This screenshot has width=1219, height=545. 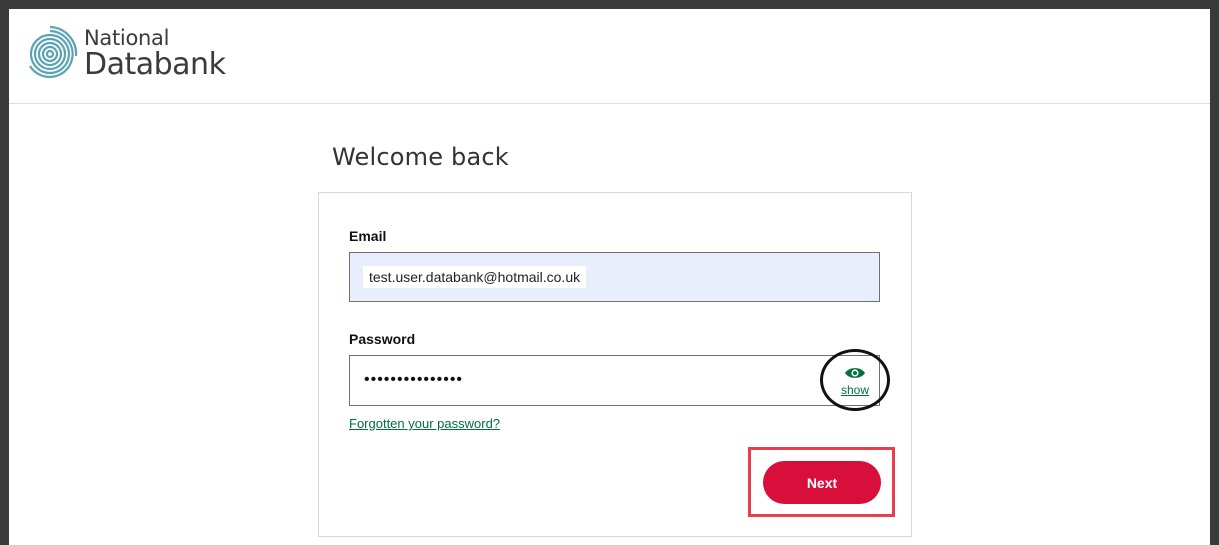 I want to click on email-value: test.user.databank@hotmail.co.uk, so click(x=475, y=277).